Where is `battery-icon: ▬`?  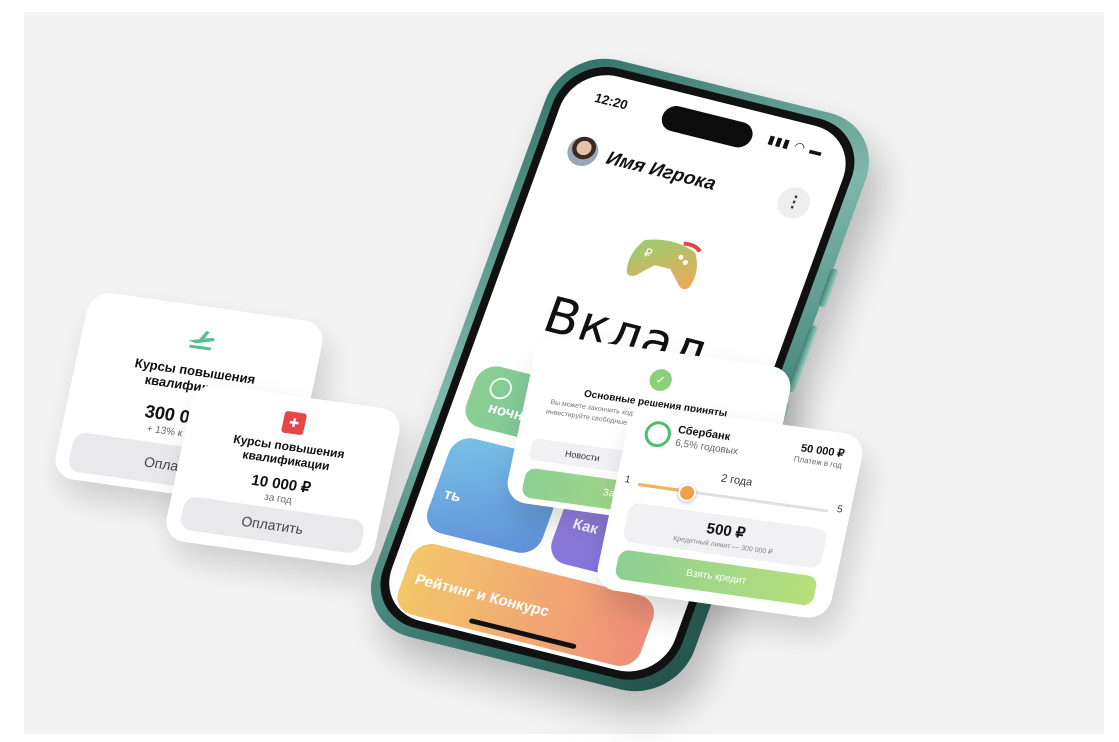
battery-icon: ▬ is located at coordinates (816, 151).